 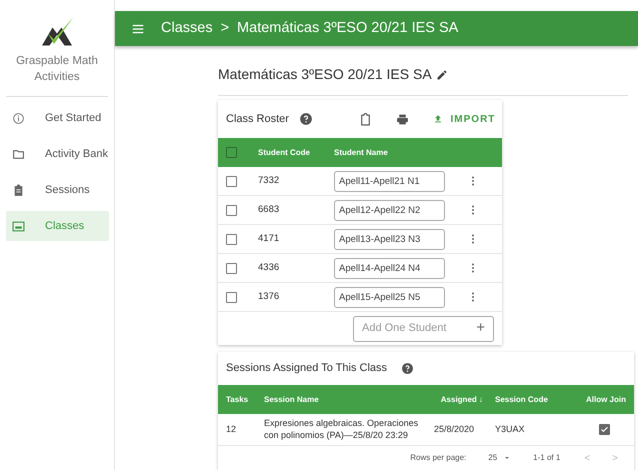 What do you see at coordinates (238, 400) in the screenshot?
I see `column-header: Tasks` at bounding box center [238, 400].